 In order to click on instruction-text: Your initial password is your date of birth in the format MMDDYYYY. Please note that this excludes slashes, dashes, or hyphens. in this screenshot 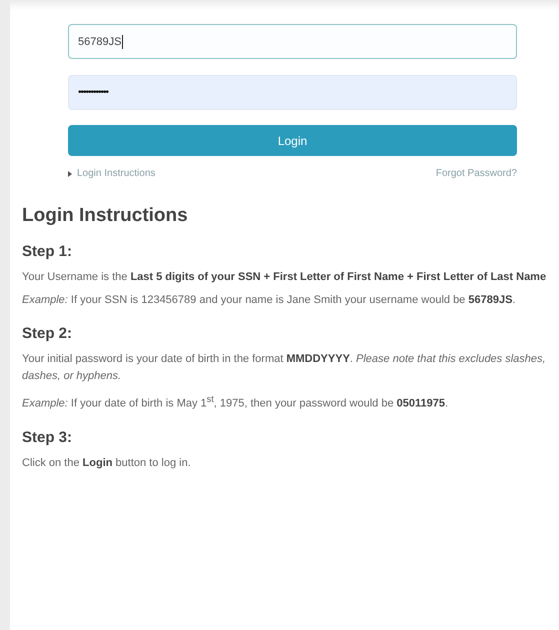, I will do `click(284, 368)`.